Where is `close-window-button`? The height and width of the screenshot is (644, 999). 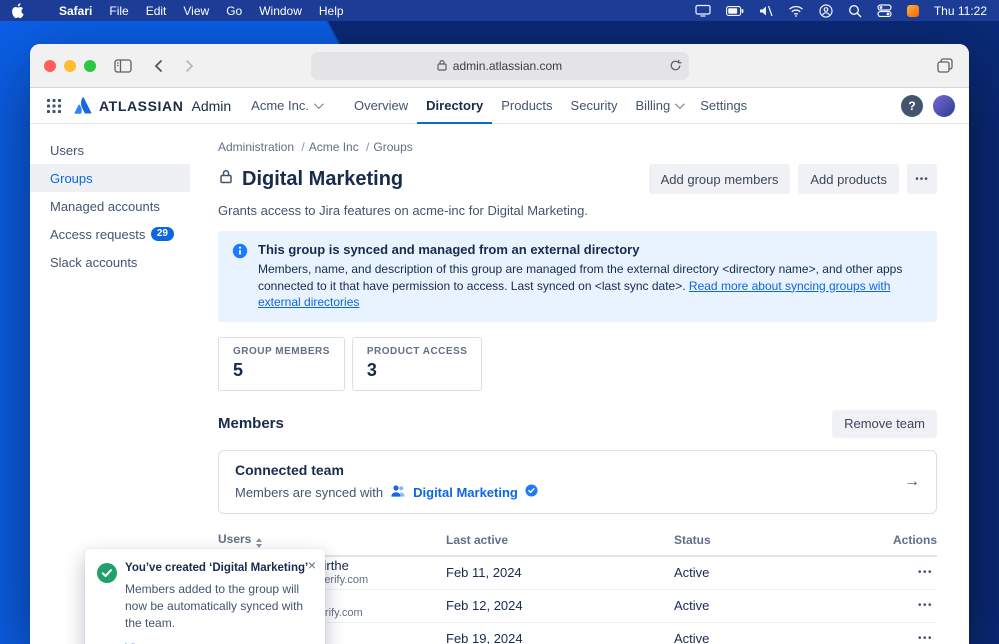 close-window-button is located at coordinates (50, 65).